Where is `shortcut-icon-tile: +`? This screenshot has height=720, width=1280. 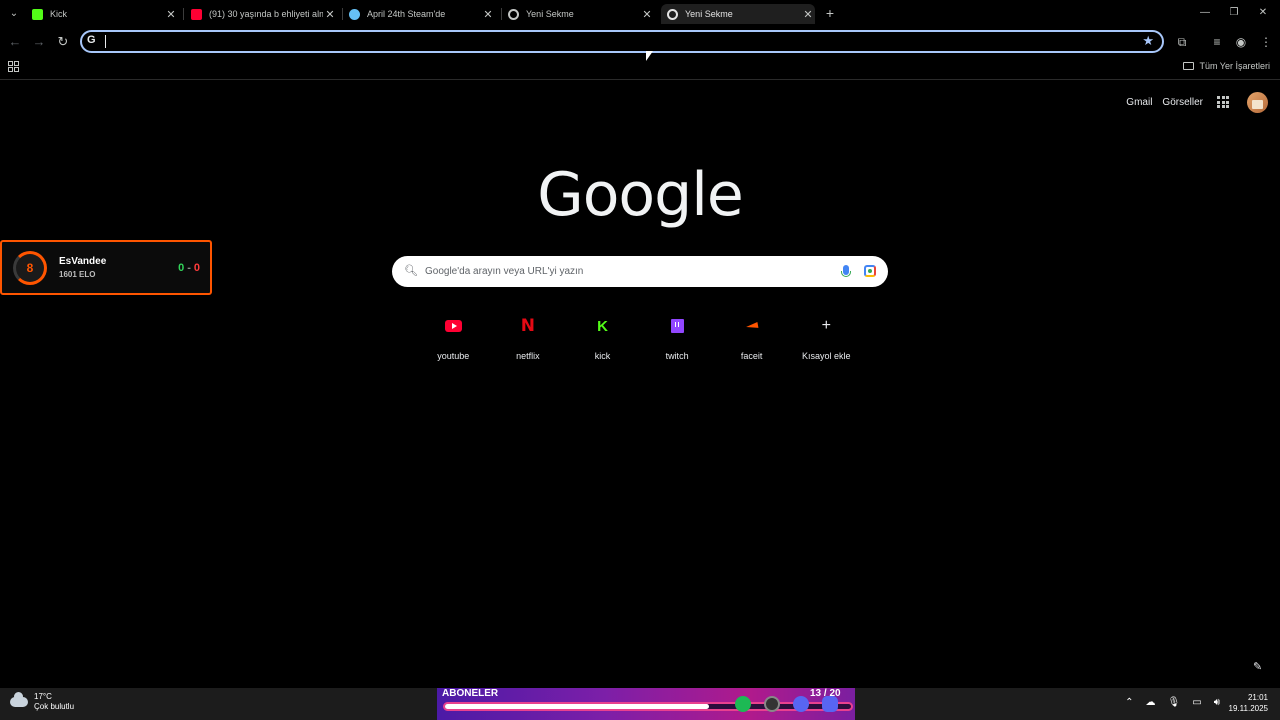
shortcut-icon-tile: + is located at coordinates (826, 326).